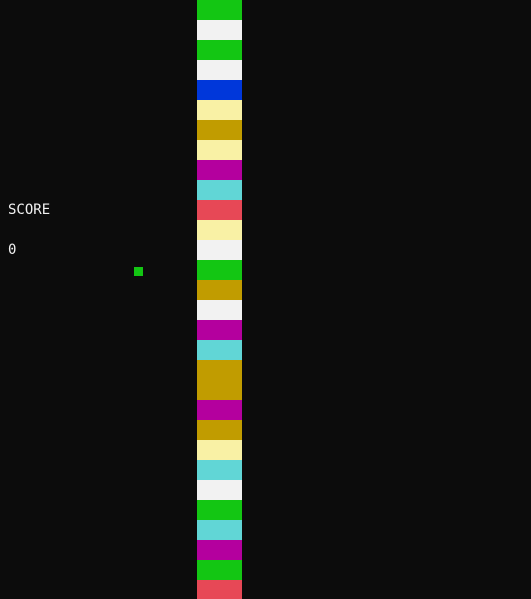 Image resolution: width=531 pixels, height=599 pixels. What do you see at coordinates (29, 210) in the screenshot?
I see `score-label: SCORE` at bounding box center [29, 210].